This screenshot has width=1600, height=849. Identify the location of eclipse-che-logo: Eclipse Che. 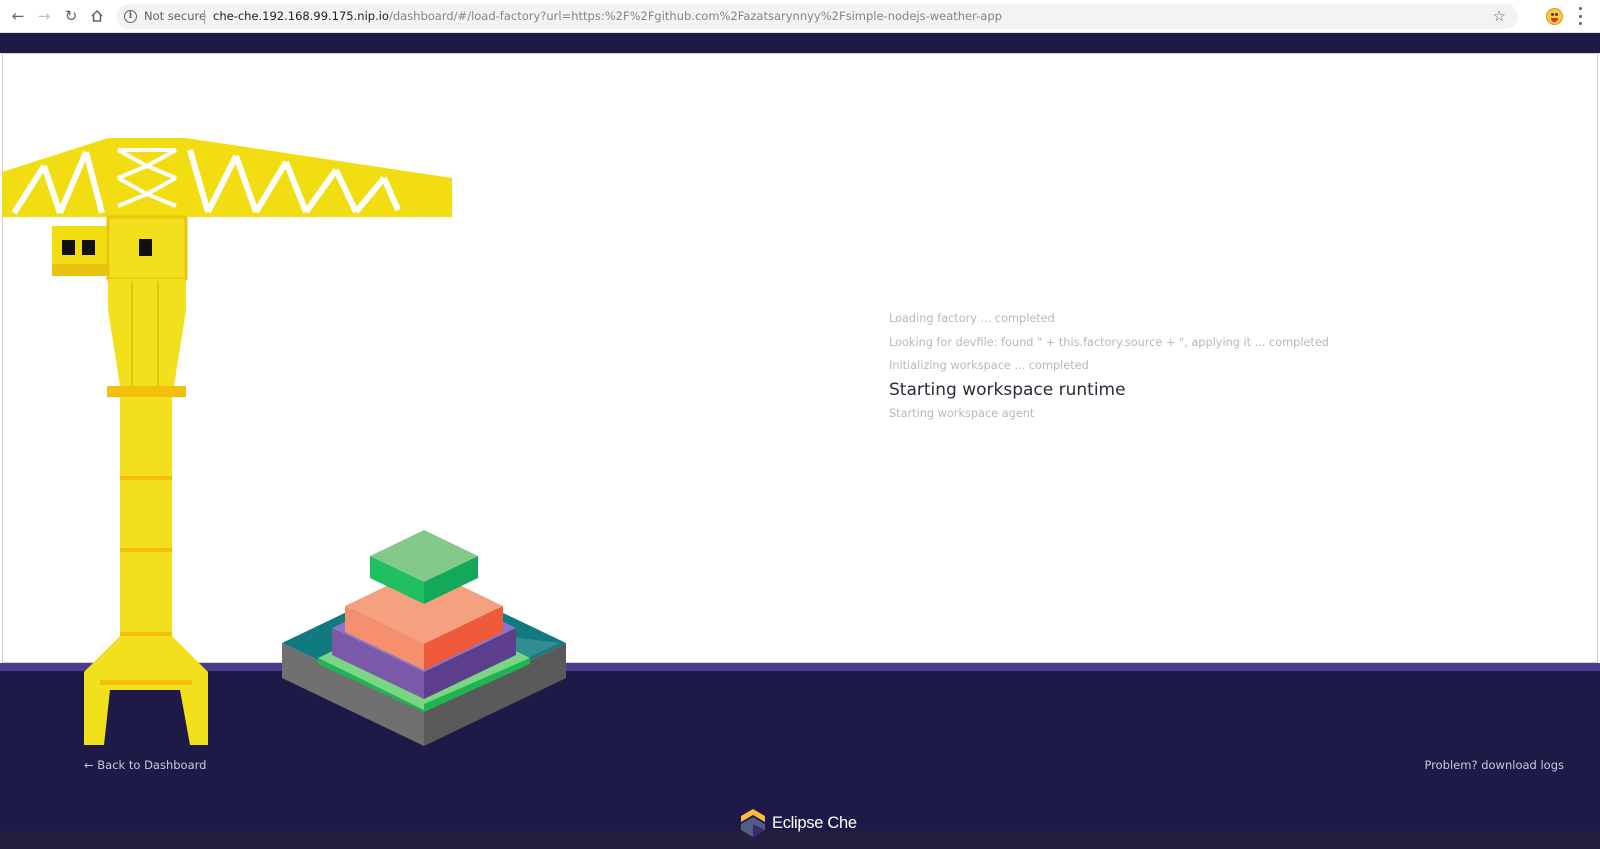
(798, 823).